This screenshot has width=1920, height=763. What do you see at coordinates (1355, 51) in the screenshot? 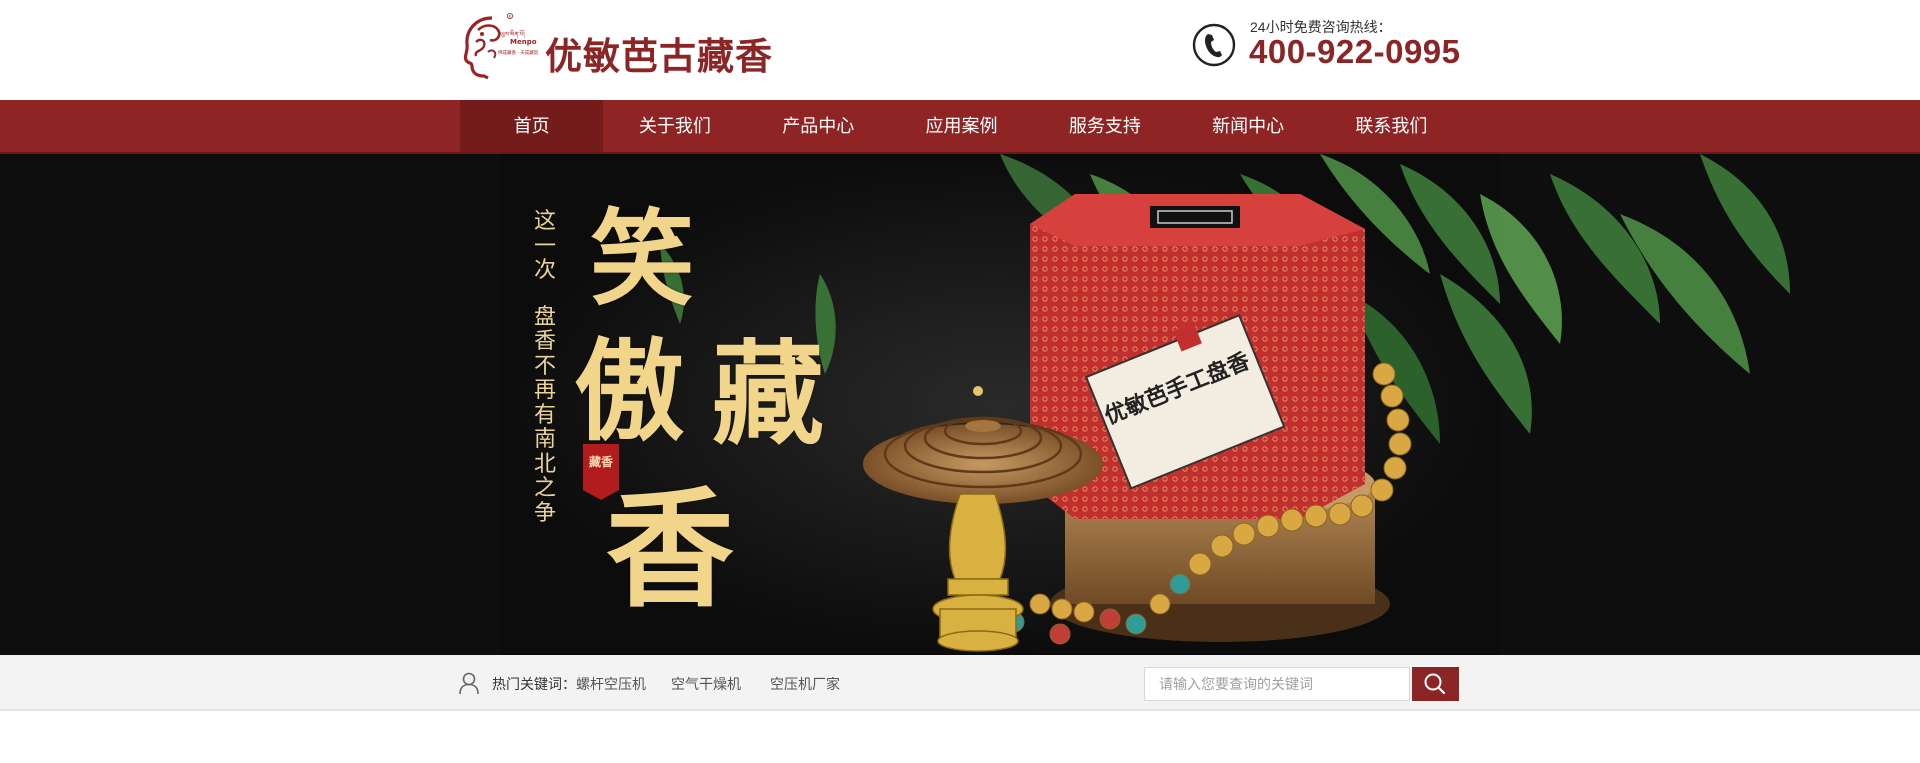
I see `hotline-number: 400-922-0995` at bounding box center [1355, 51].